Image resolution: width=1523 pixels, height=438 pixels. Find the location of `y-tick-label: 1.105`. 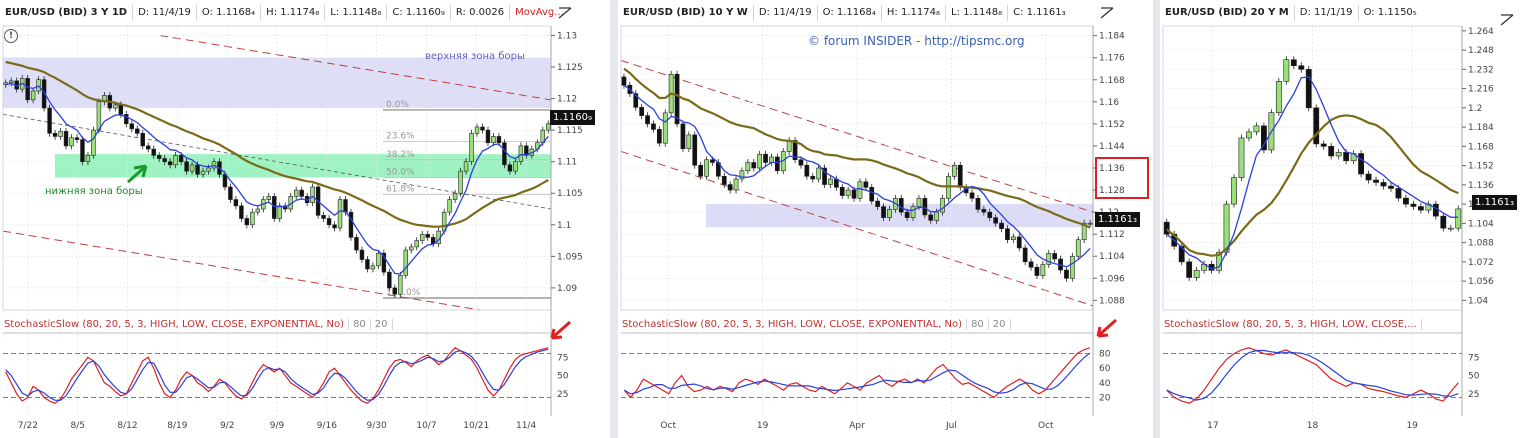

y-tick-label: 1.105 is located at coordinates (570, 194).